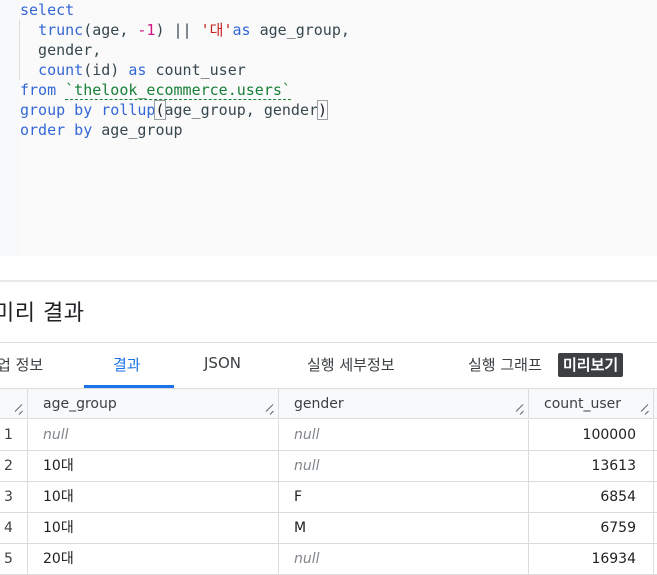 Image resolution: width=657 pixels, height=575 pixels. Describe the element at coordinates (47, 10) in the screenshot. I see `code-token: select` at that location.